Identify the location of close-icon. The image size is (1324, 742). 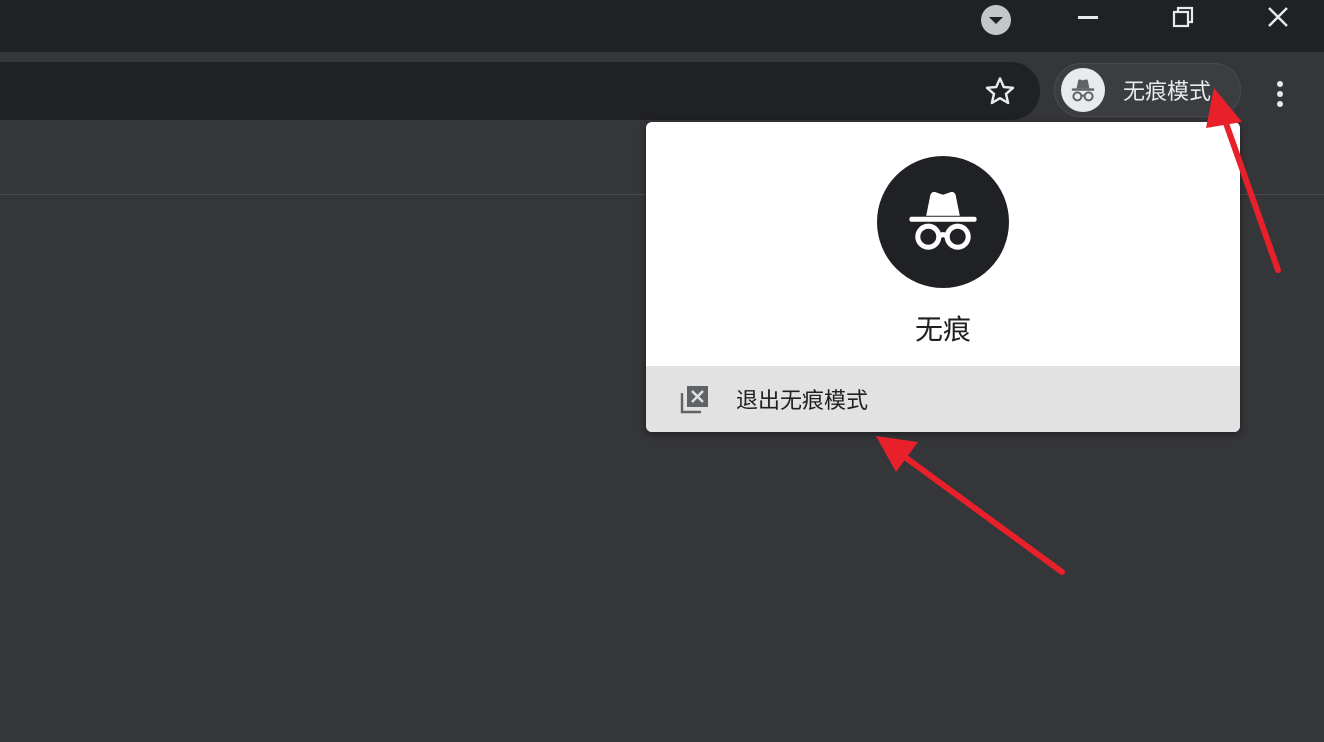
(1278, 17).